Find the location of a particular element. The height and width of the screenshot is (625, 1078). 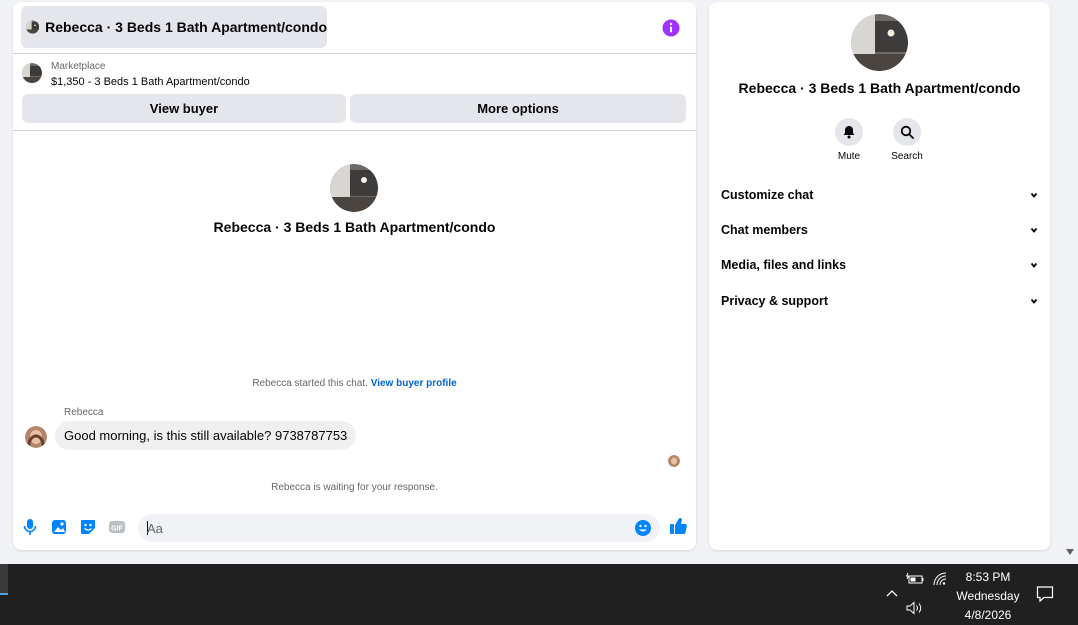

mute-circle is located at coordinates (849, 132).